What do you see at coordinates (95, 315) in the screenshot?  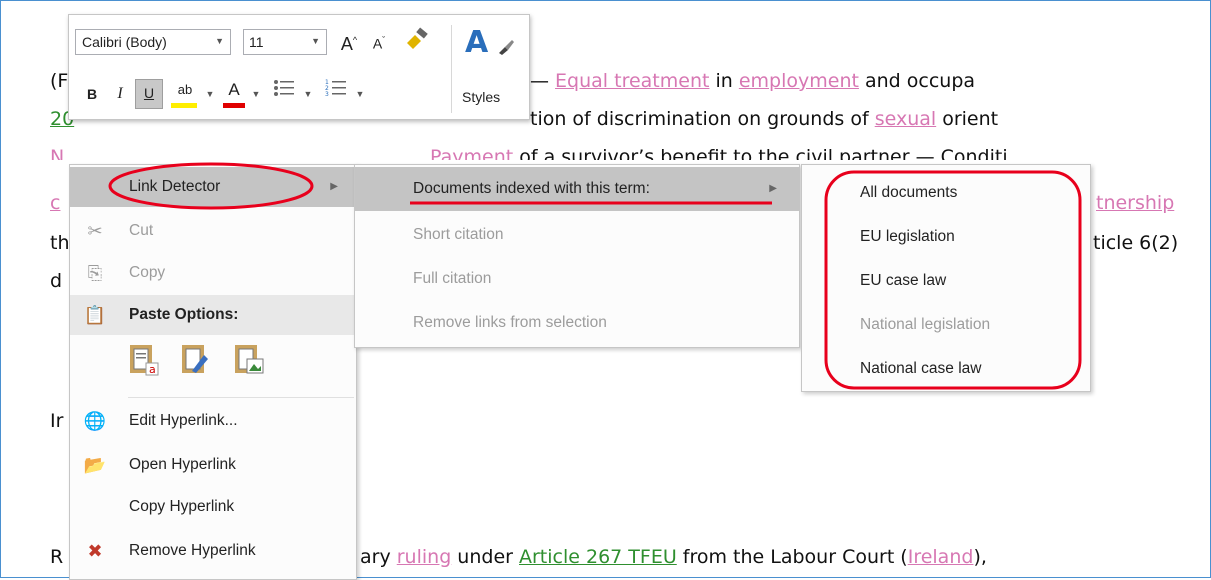 I see `clipboard-icon: 📋` at bounding box center [95, 315].